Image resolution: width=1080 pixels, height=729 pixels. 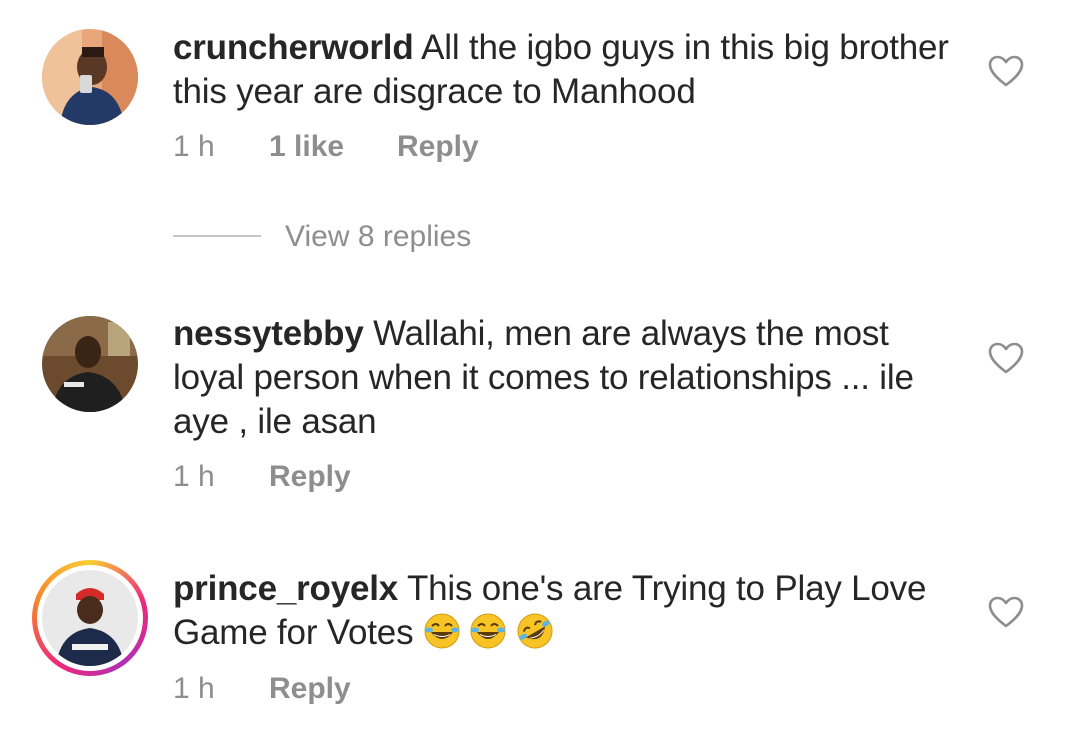 I want to click on avatar-nessytebby, so click(x=90, y=364).